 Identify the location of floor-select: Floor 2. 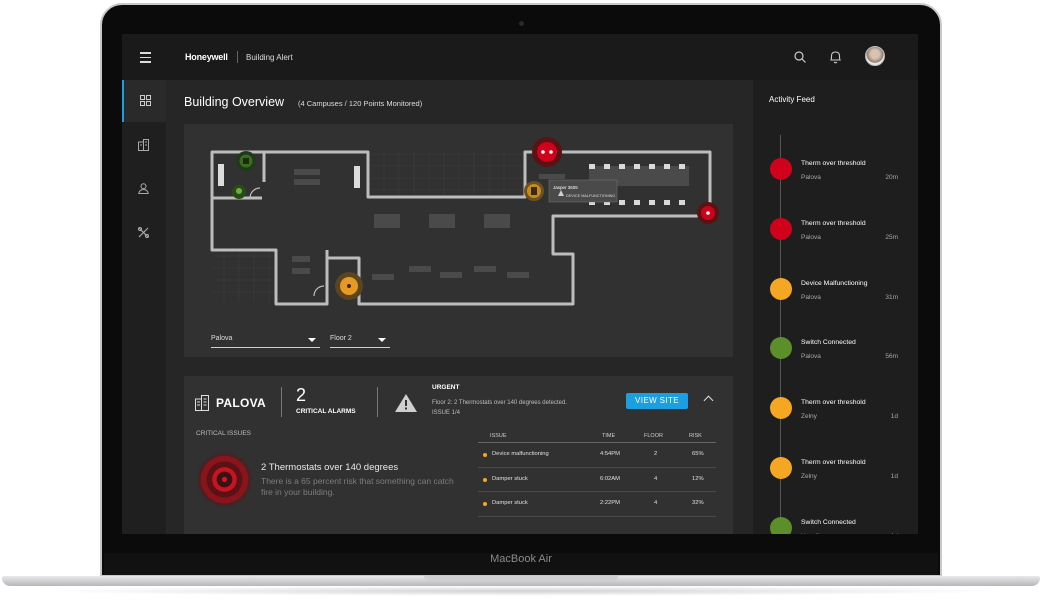
(360, 340).